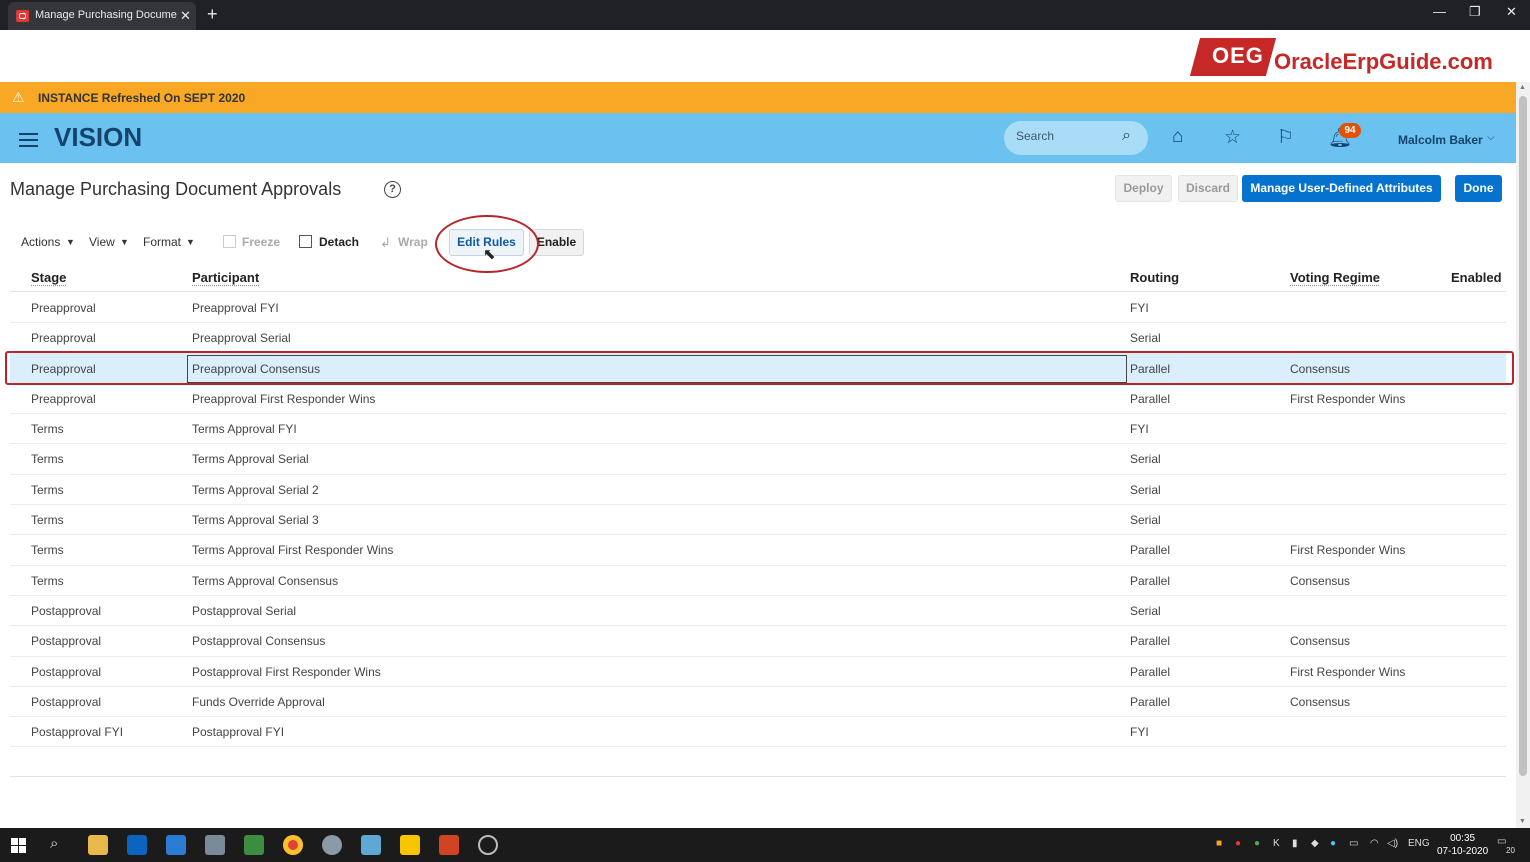 This screenshot has width=1530, height=862. I want to click on tray-app-icon: K, so click(1276, 843).